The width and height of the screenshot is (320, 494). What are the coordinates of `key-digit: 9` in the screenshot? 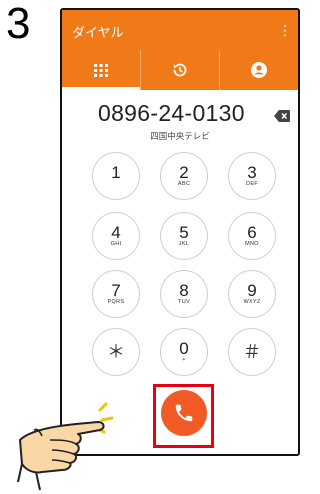 It's located at (252, 290).